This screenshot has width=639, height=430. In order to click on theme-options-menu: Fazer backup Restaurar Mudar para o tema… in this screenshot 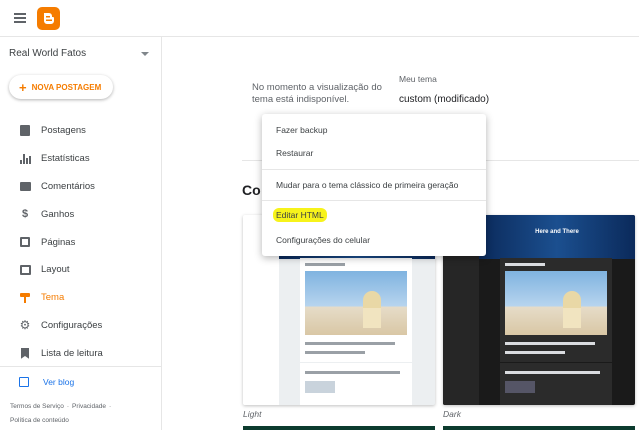, I will do `click(374, 185)`.